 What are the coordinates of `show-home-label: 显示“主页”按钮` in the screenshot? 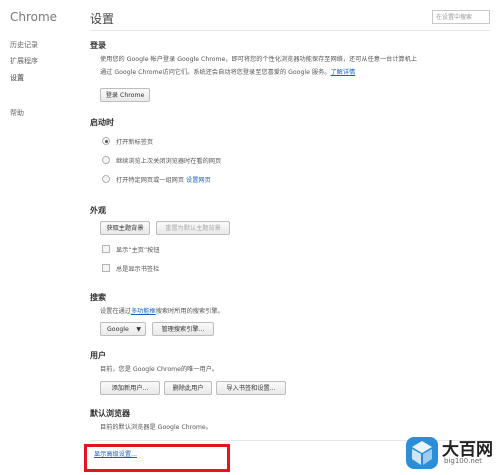 It's located at (138, 250).